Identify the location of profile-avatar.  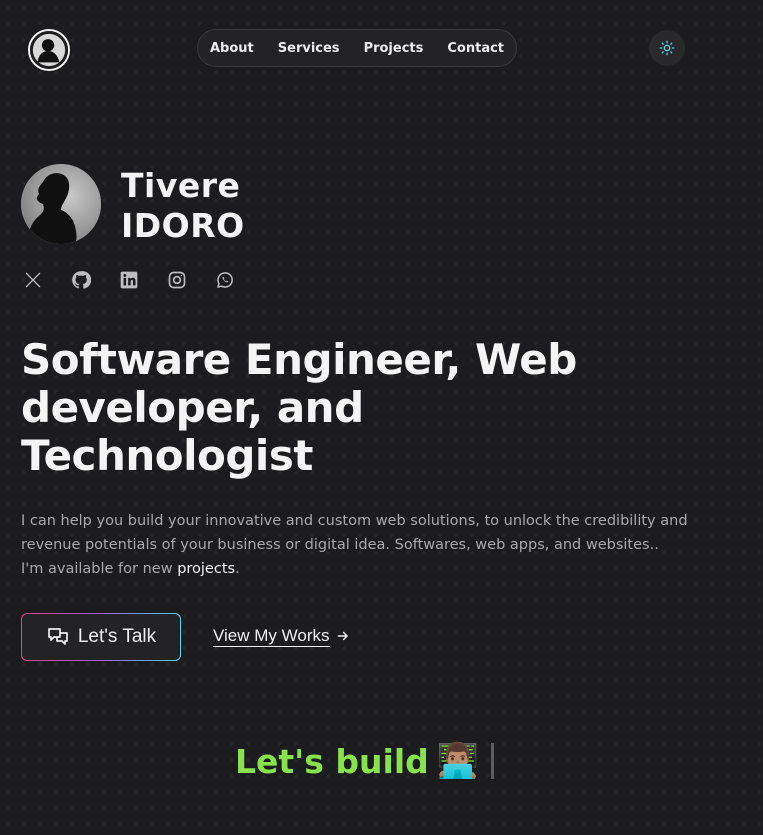
(61, 204).